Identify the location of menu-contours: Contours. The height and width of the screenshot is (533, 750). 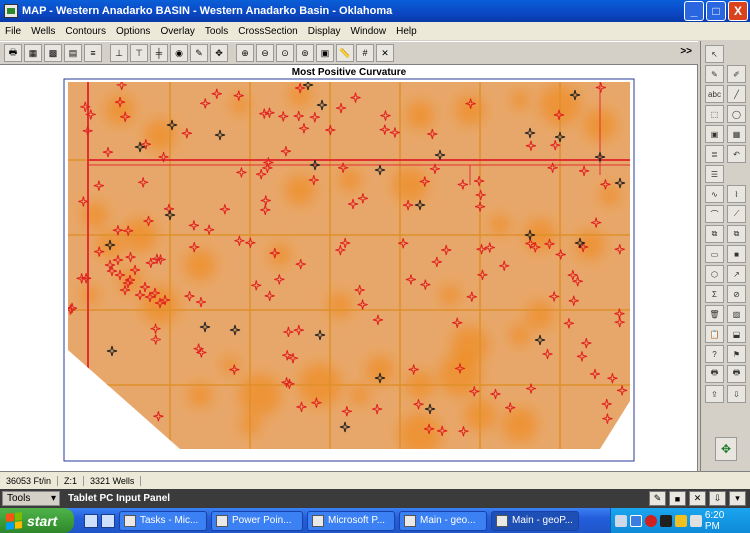
(85, 31).